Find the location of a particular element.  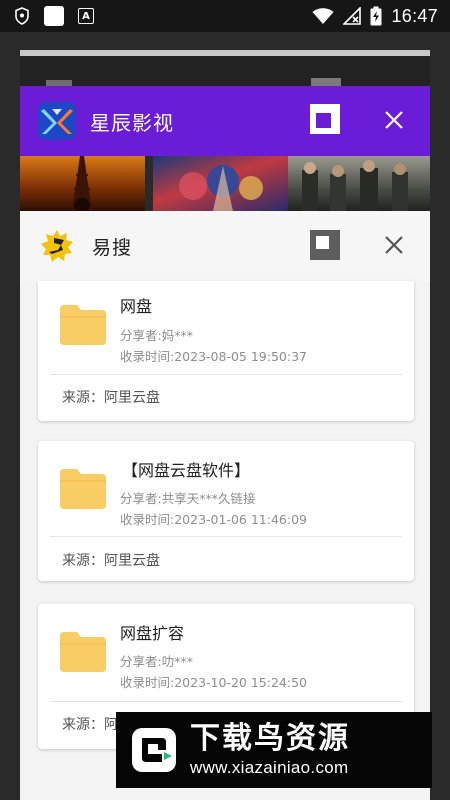

shield-icon is located at coordinates (22, 16).